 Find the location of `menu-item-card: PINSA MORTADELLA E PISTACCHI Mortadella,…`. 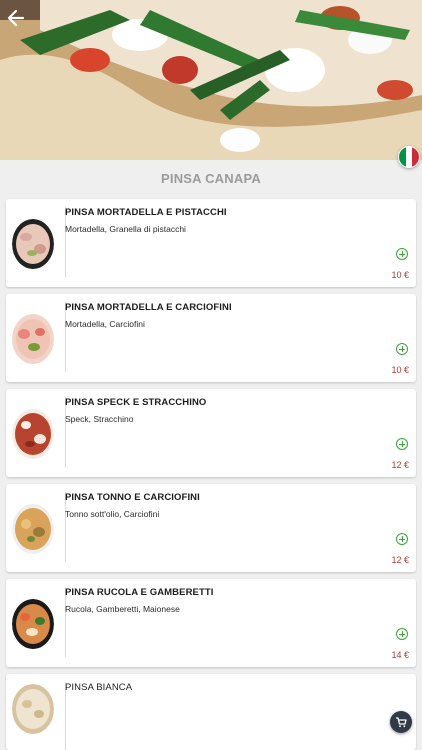

menu-item-card: PINSA MORTADELLA E PISTACCHI Mortadella,… is located at coordinates (211, 243).